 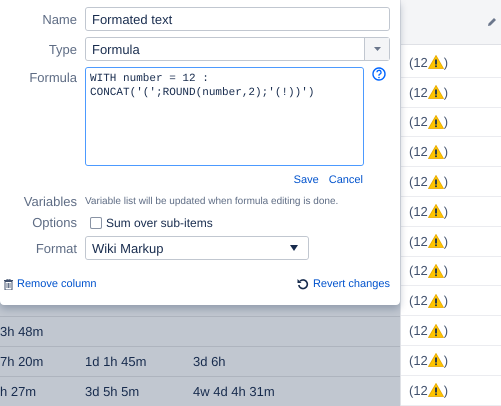 What do you see at coordinates (96, 222) in the screenshot?
I see `checkbox` at bounding box center [96, 222].